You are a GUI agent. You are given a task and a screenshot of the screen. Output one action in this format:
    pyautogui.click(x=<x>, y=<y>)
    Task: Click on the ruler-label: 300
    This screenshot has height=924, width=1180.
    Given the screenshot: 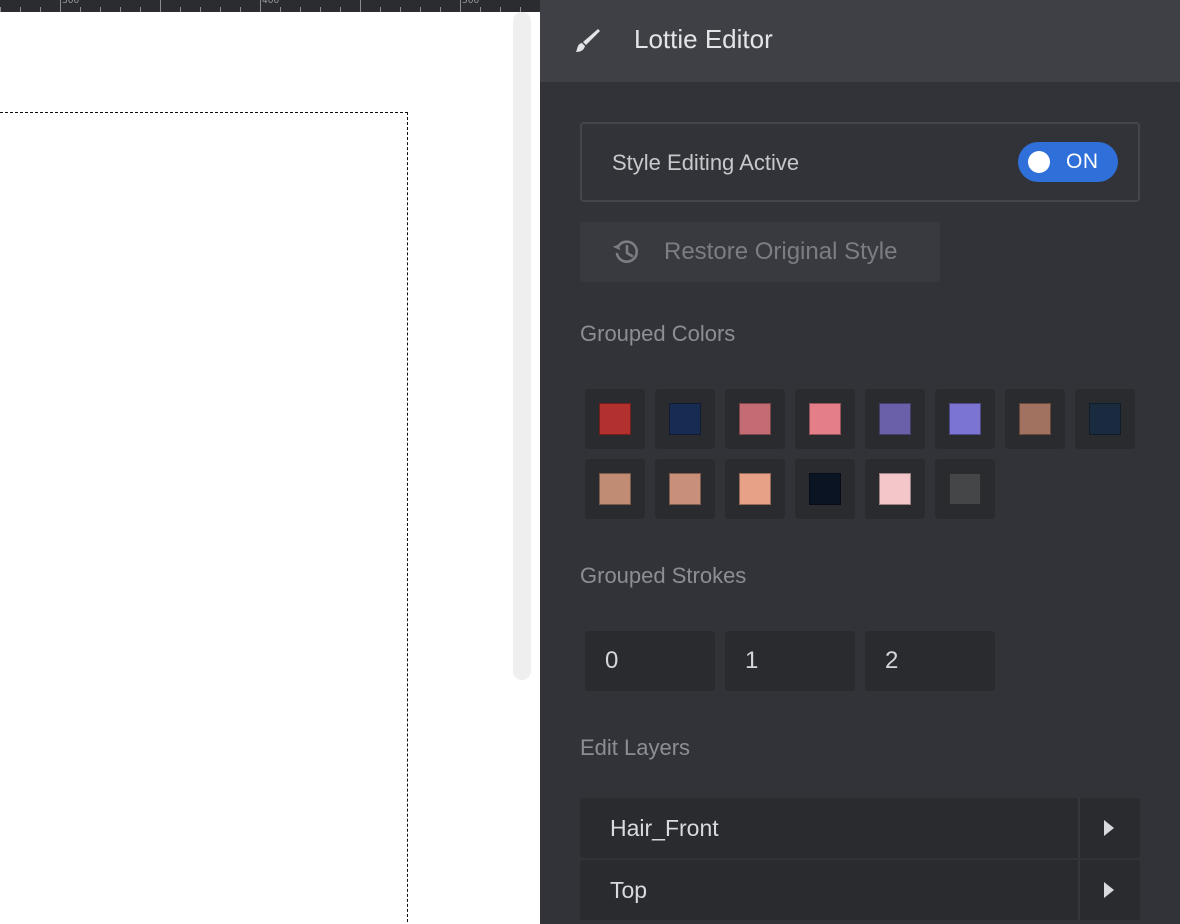 What is the action you would take?
    pyautogui.click(x=71, y=3)
    